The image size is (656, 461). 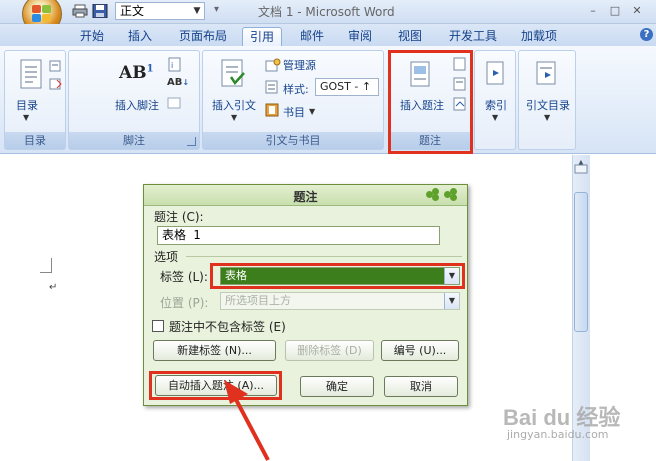 What do you see at coordinates (247, 420) in the screenshot?
I see `annotation-arrow-icon` at bounding box center [247, 420].